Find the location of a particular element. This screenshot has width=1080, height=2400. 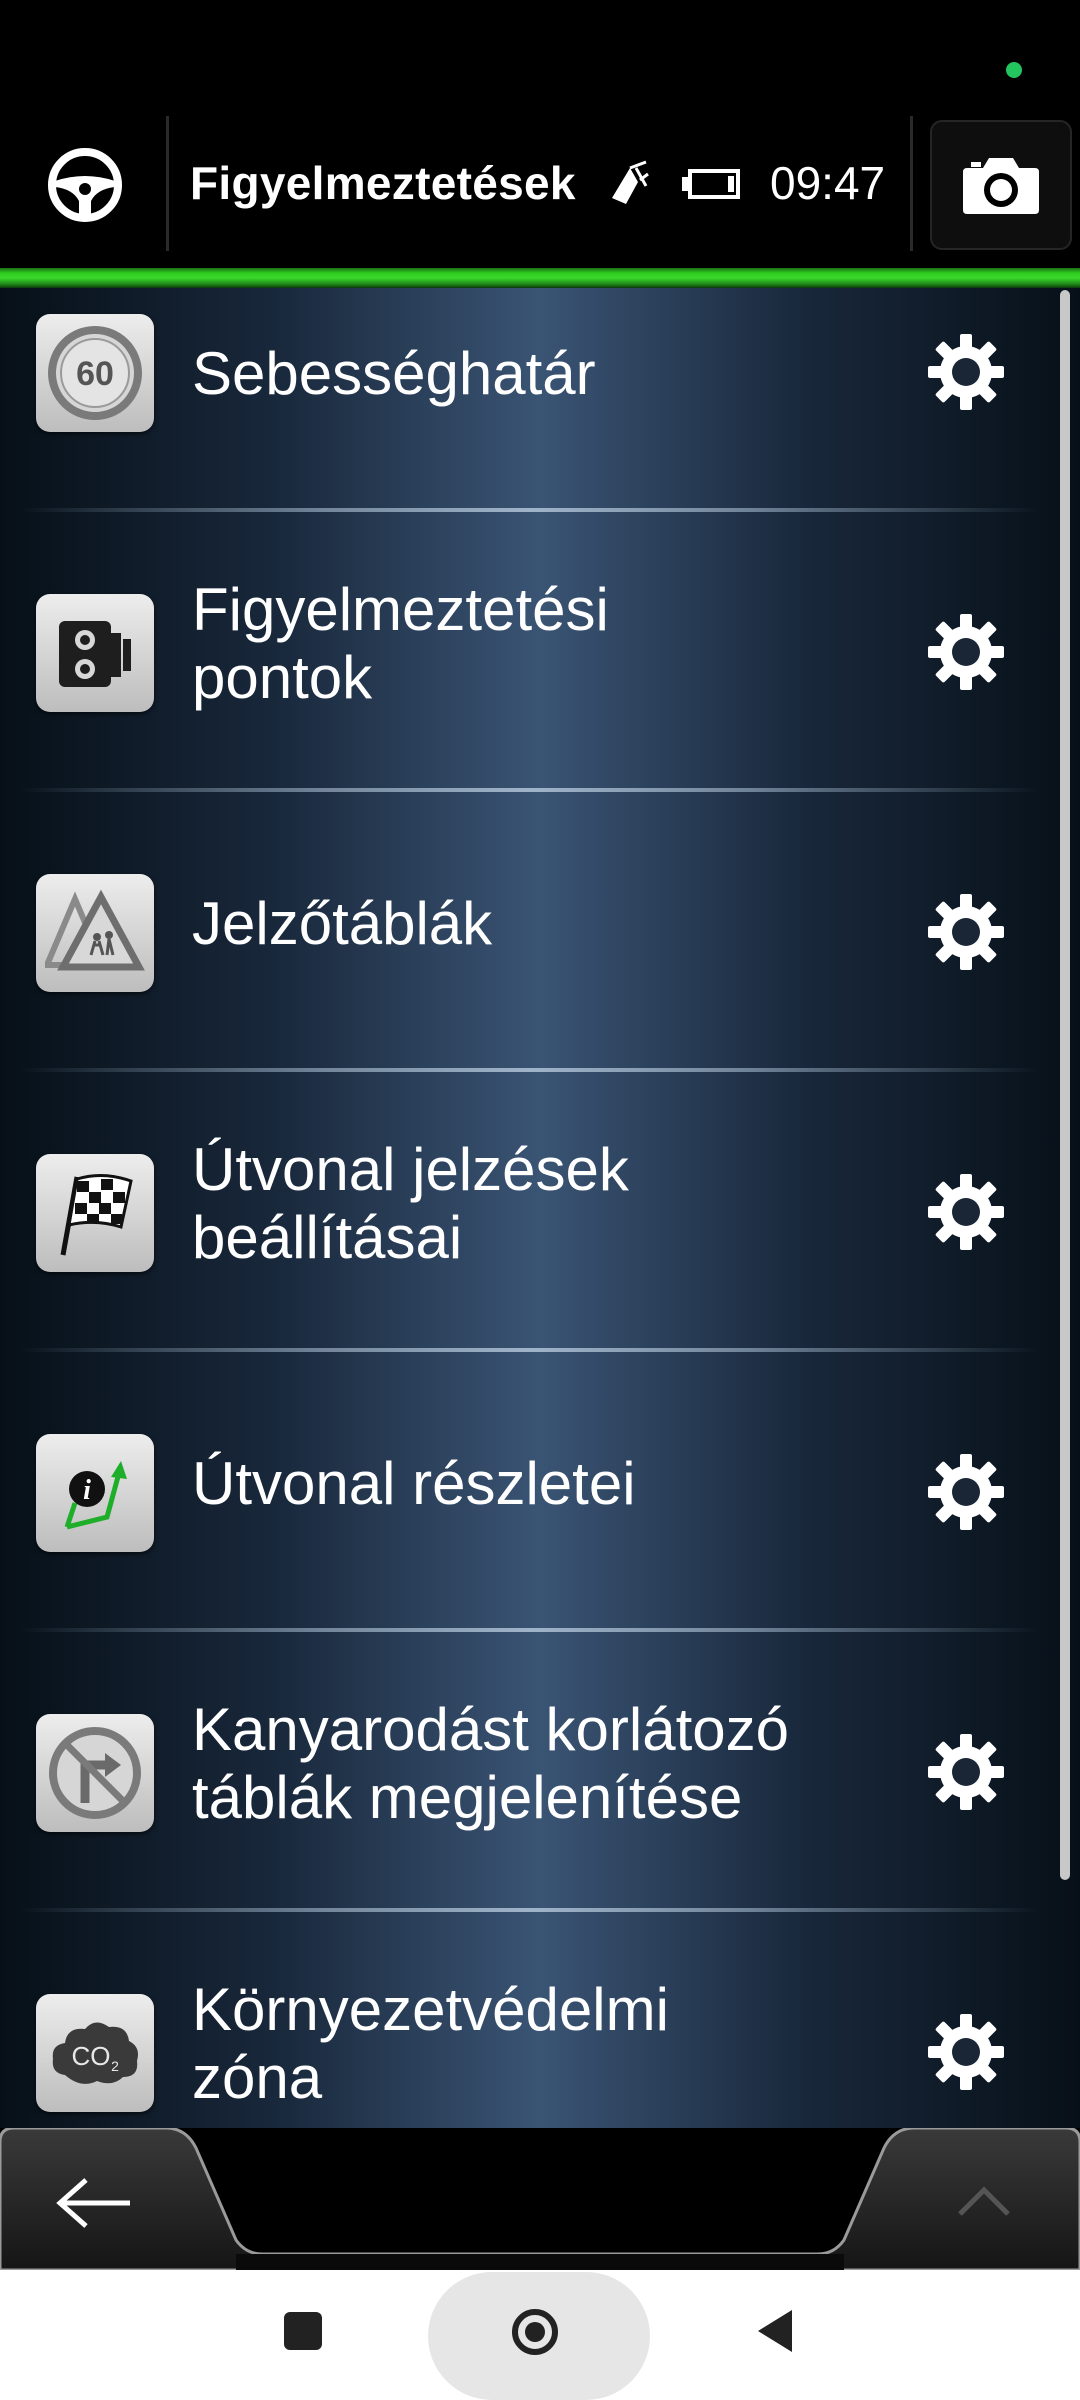

speed-limit-60-icon: 60 is located at coordinates (95, 373).